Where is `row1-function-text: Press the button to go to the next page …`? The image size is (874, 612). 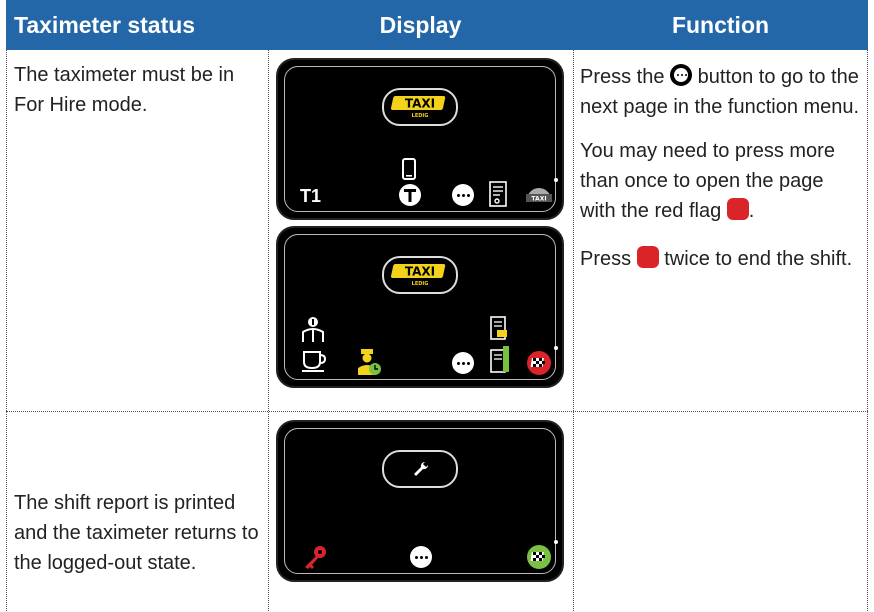
row1-function-text: Press the button to go to the next page … is located at coordinates (720, 167).